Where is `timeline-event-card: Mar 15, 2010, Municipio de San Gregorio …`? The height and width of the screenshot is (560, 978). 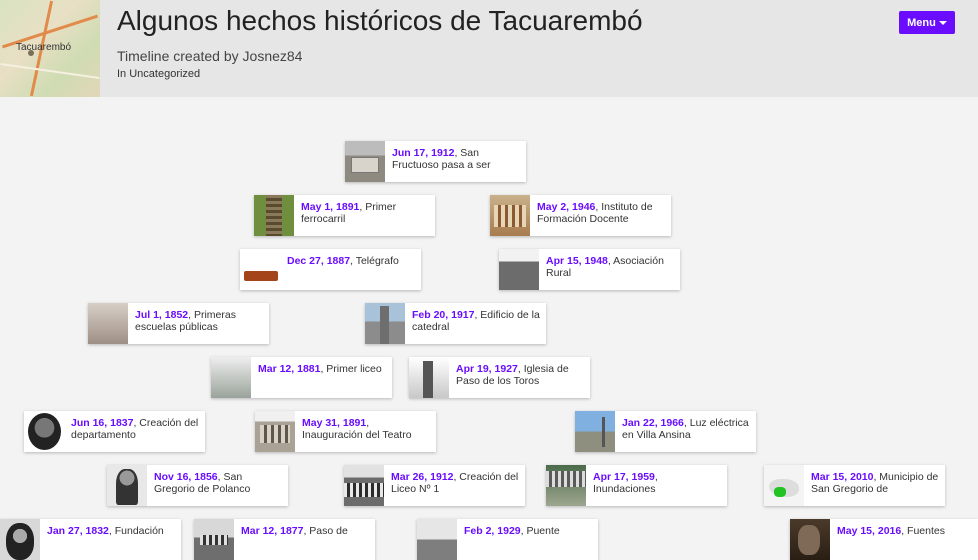
timeline-event-card: Mar 15, 2010, Municipio de San Gregorio … is located at coordinates (854, 485).